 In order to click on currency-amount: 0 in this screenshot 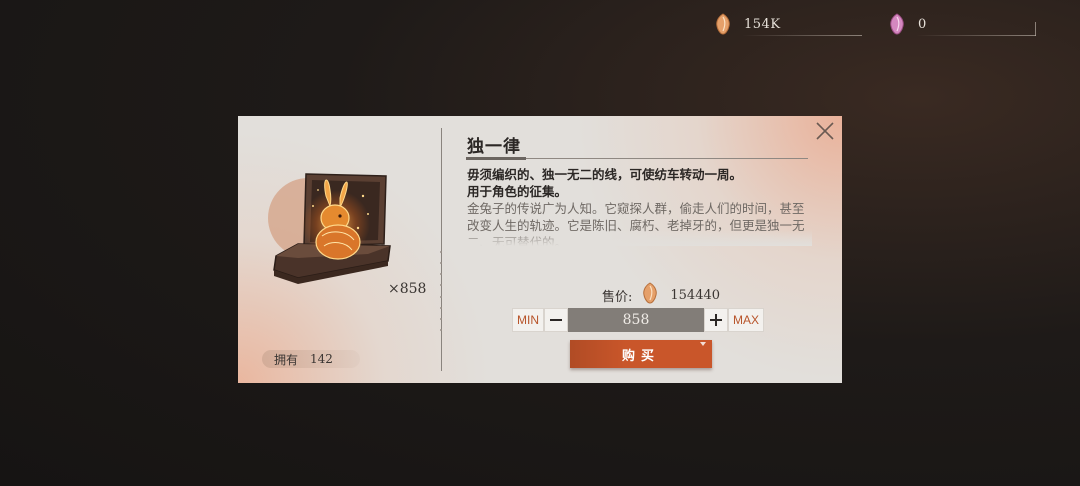, I will do `click(922, 24)`.